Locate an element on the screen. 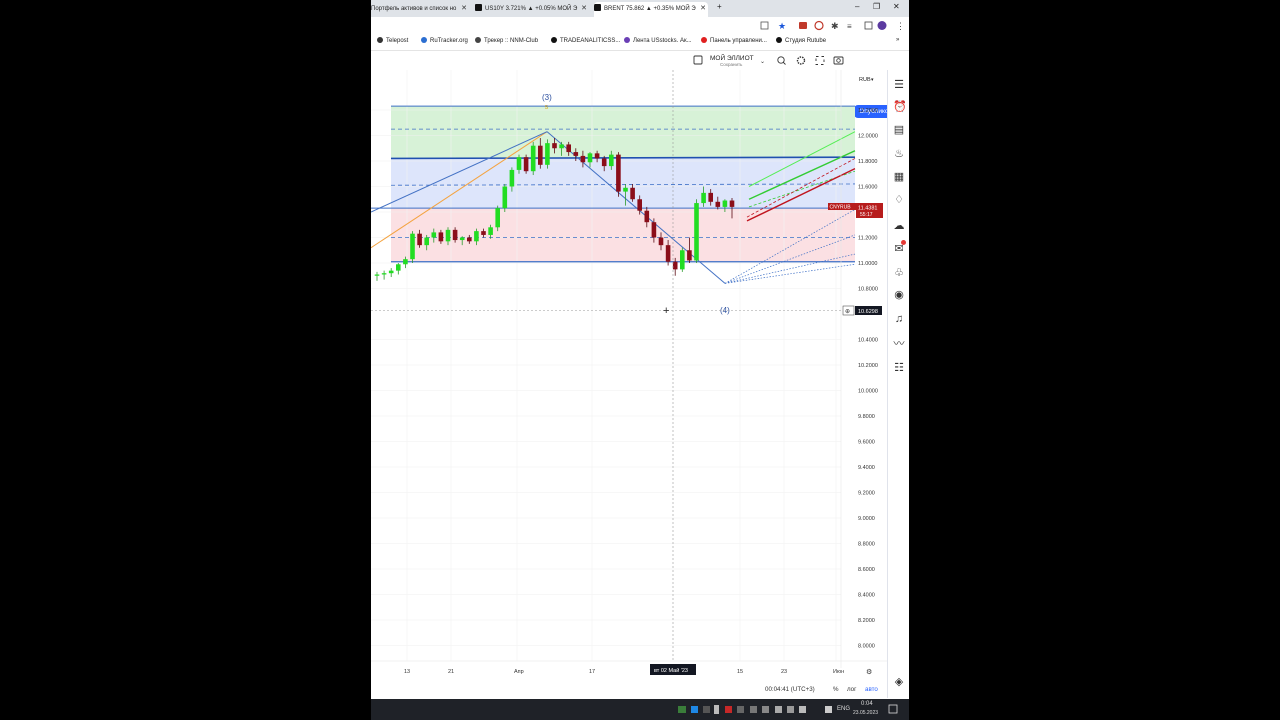 This screenshot has height=720, width=1280. gear-icon is located at coordinates (801, 60).